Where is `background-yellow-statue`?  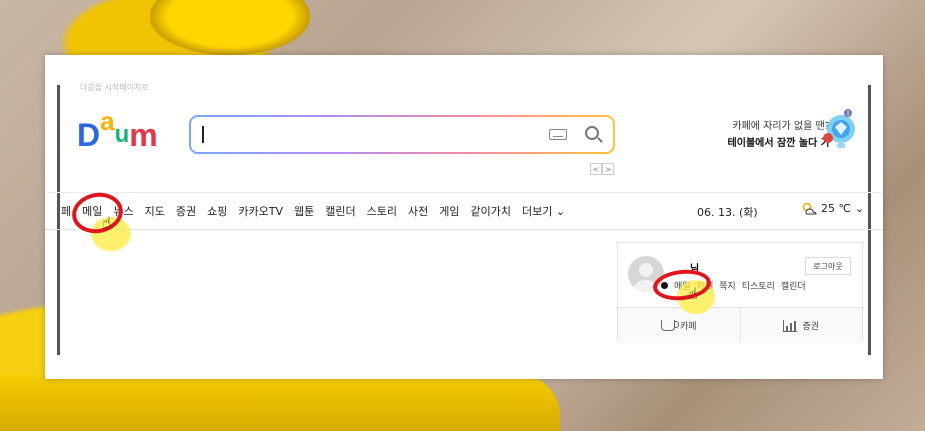 background-yellow-statue is located at coordinates (230, 27).